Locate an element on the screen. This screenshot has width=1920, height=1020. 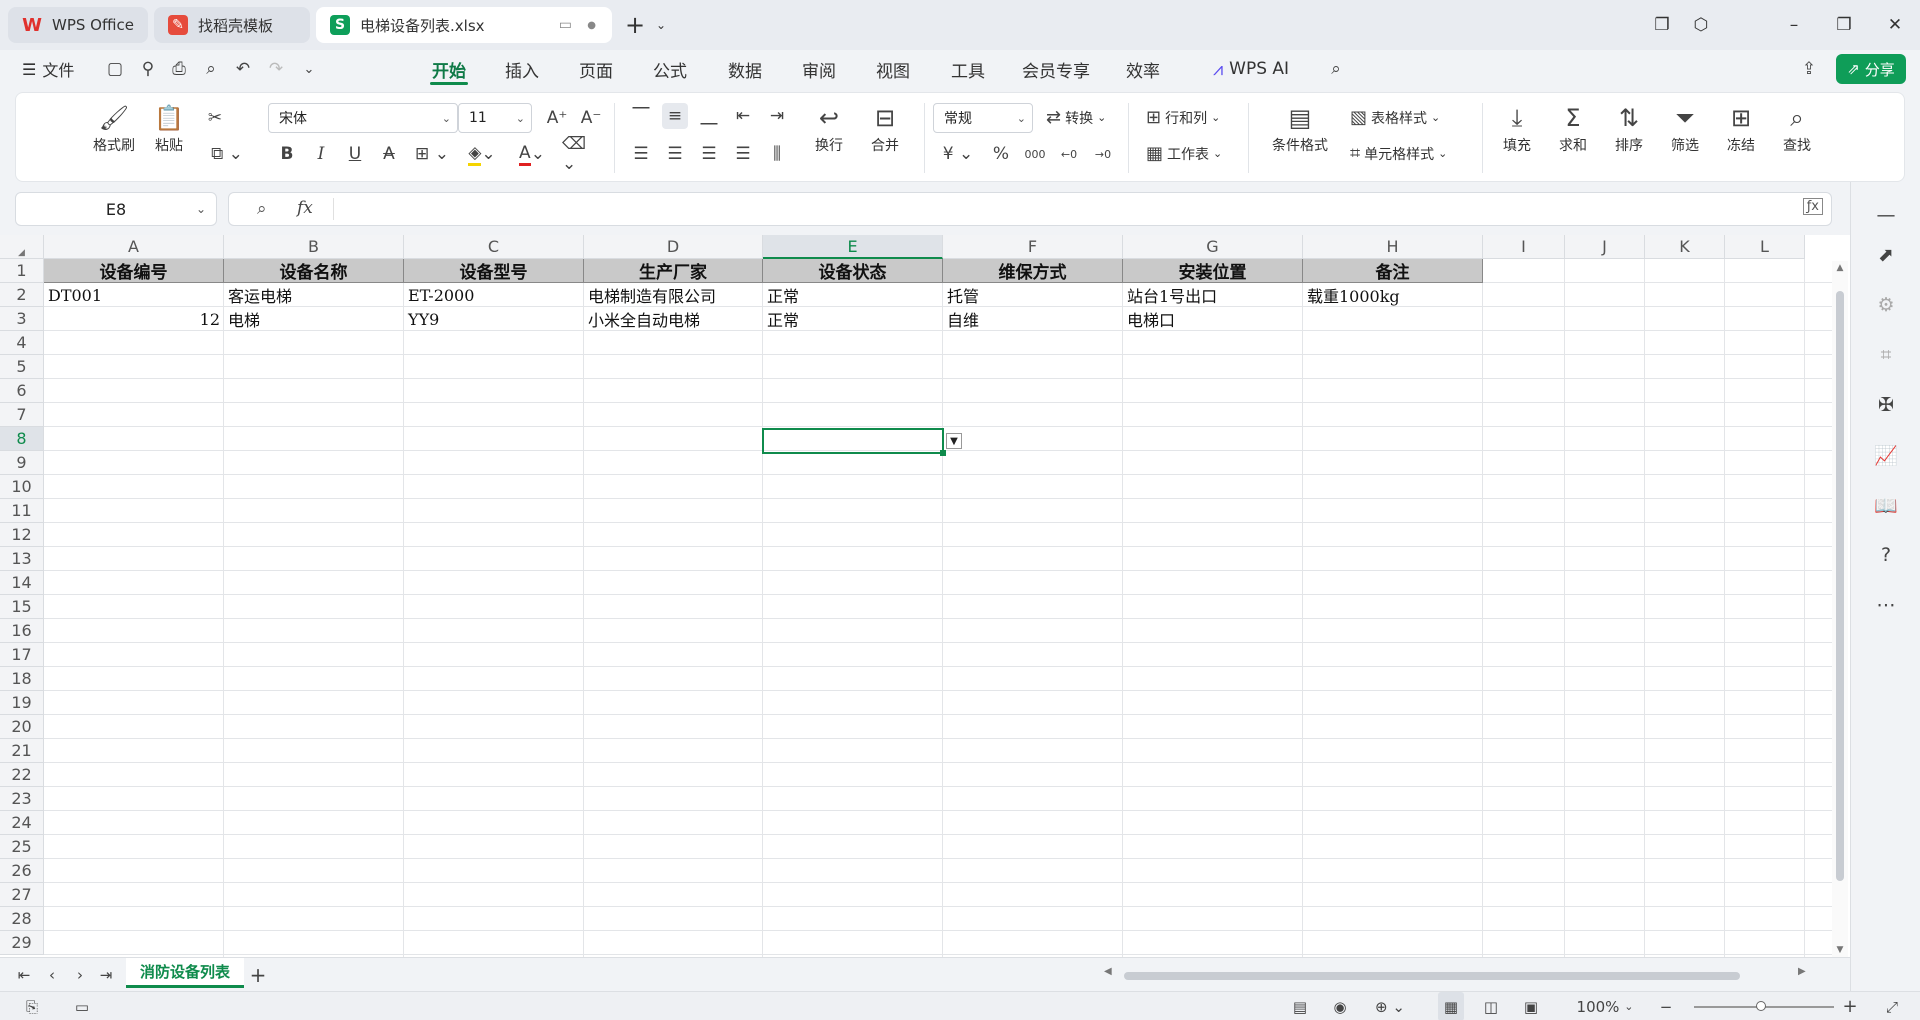
row-header-4: 4 is located at coordinates (22, 343).